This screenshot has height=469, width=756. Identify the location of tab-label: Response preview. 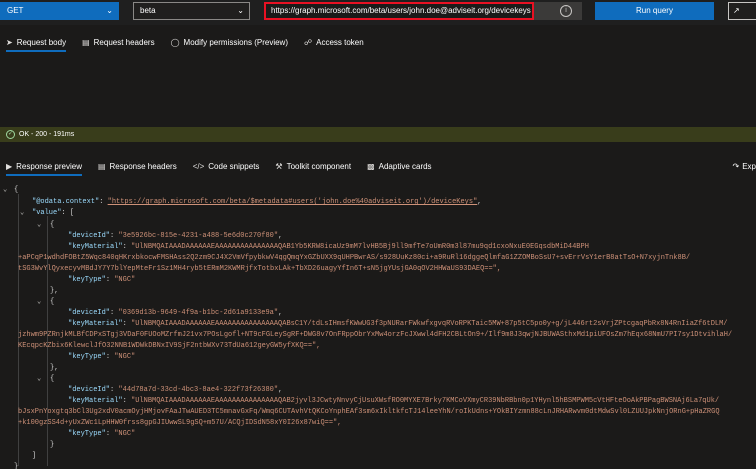
(49, 166).